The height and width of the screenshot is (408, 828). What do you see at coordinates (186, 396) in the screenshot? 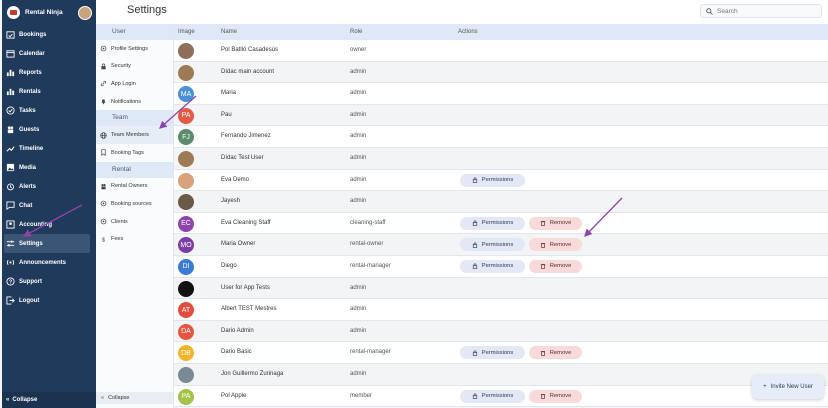
I see `avatar: PA` at bounding box center [186, 396].